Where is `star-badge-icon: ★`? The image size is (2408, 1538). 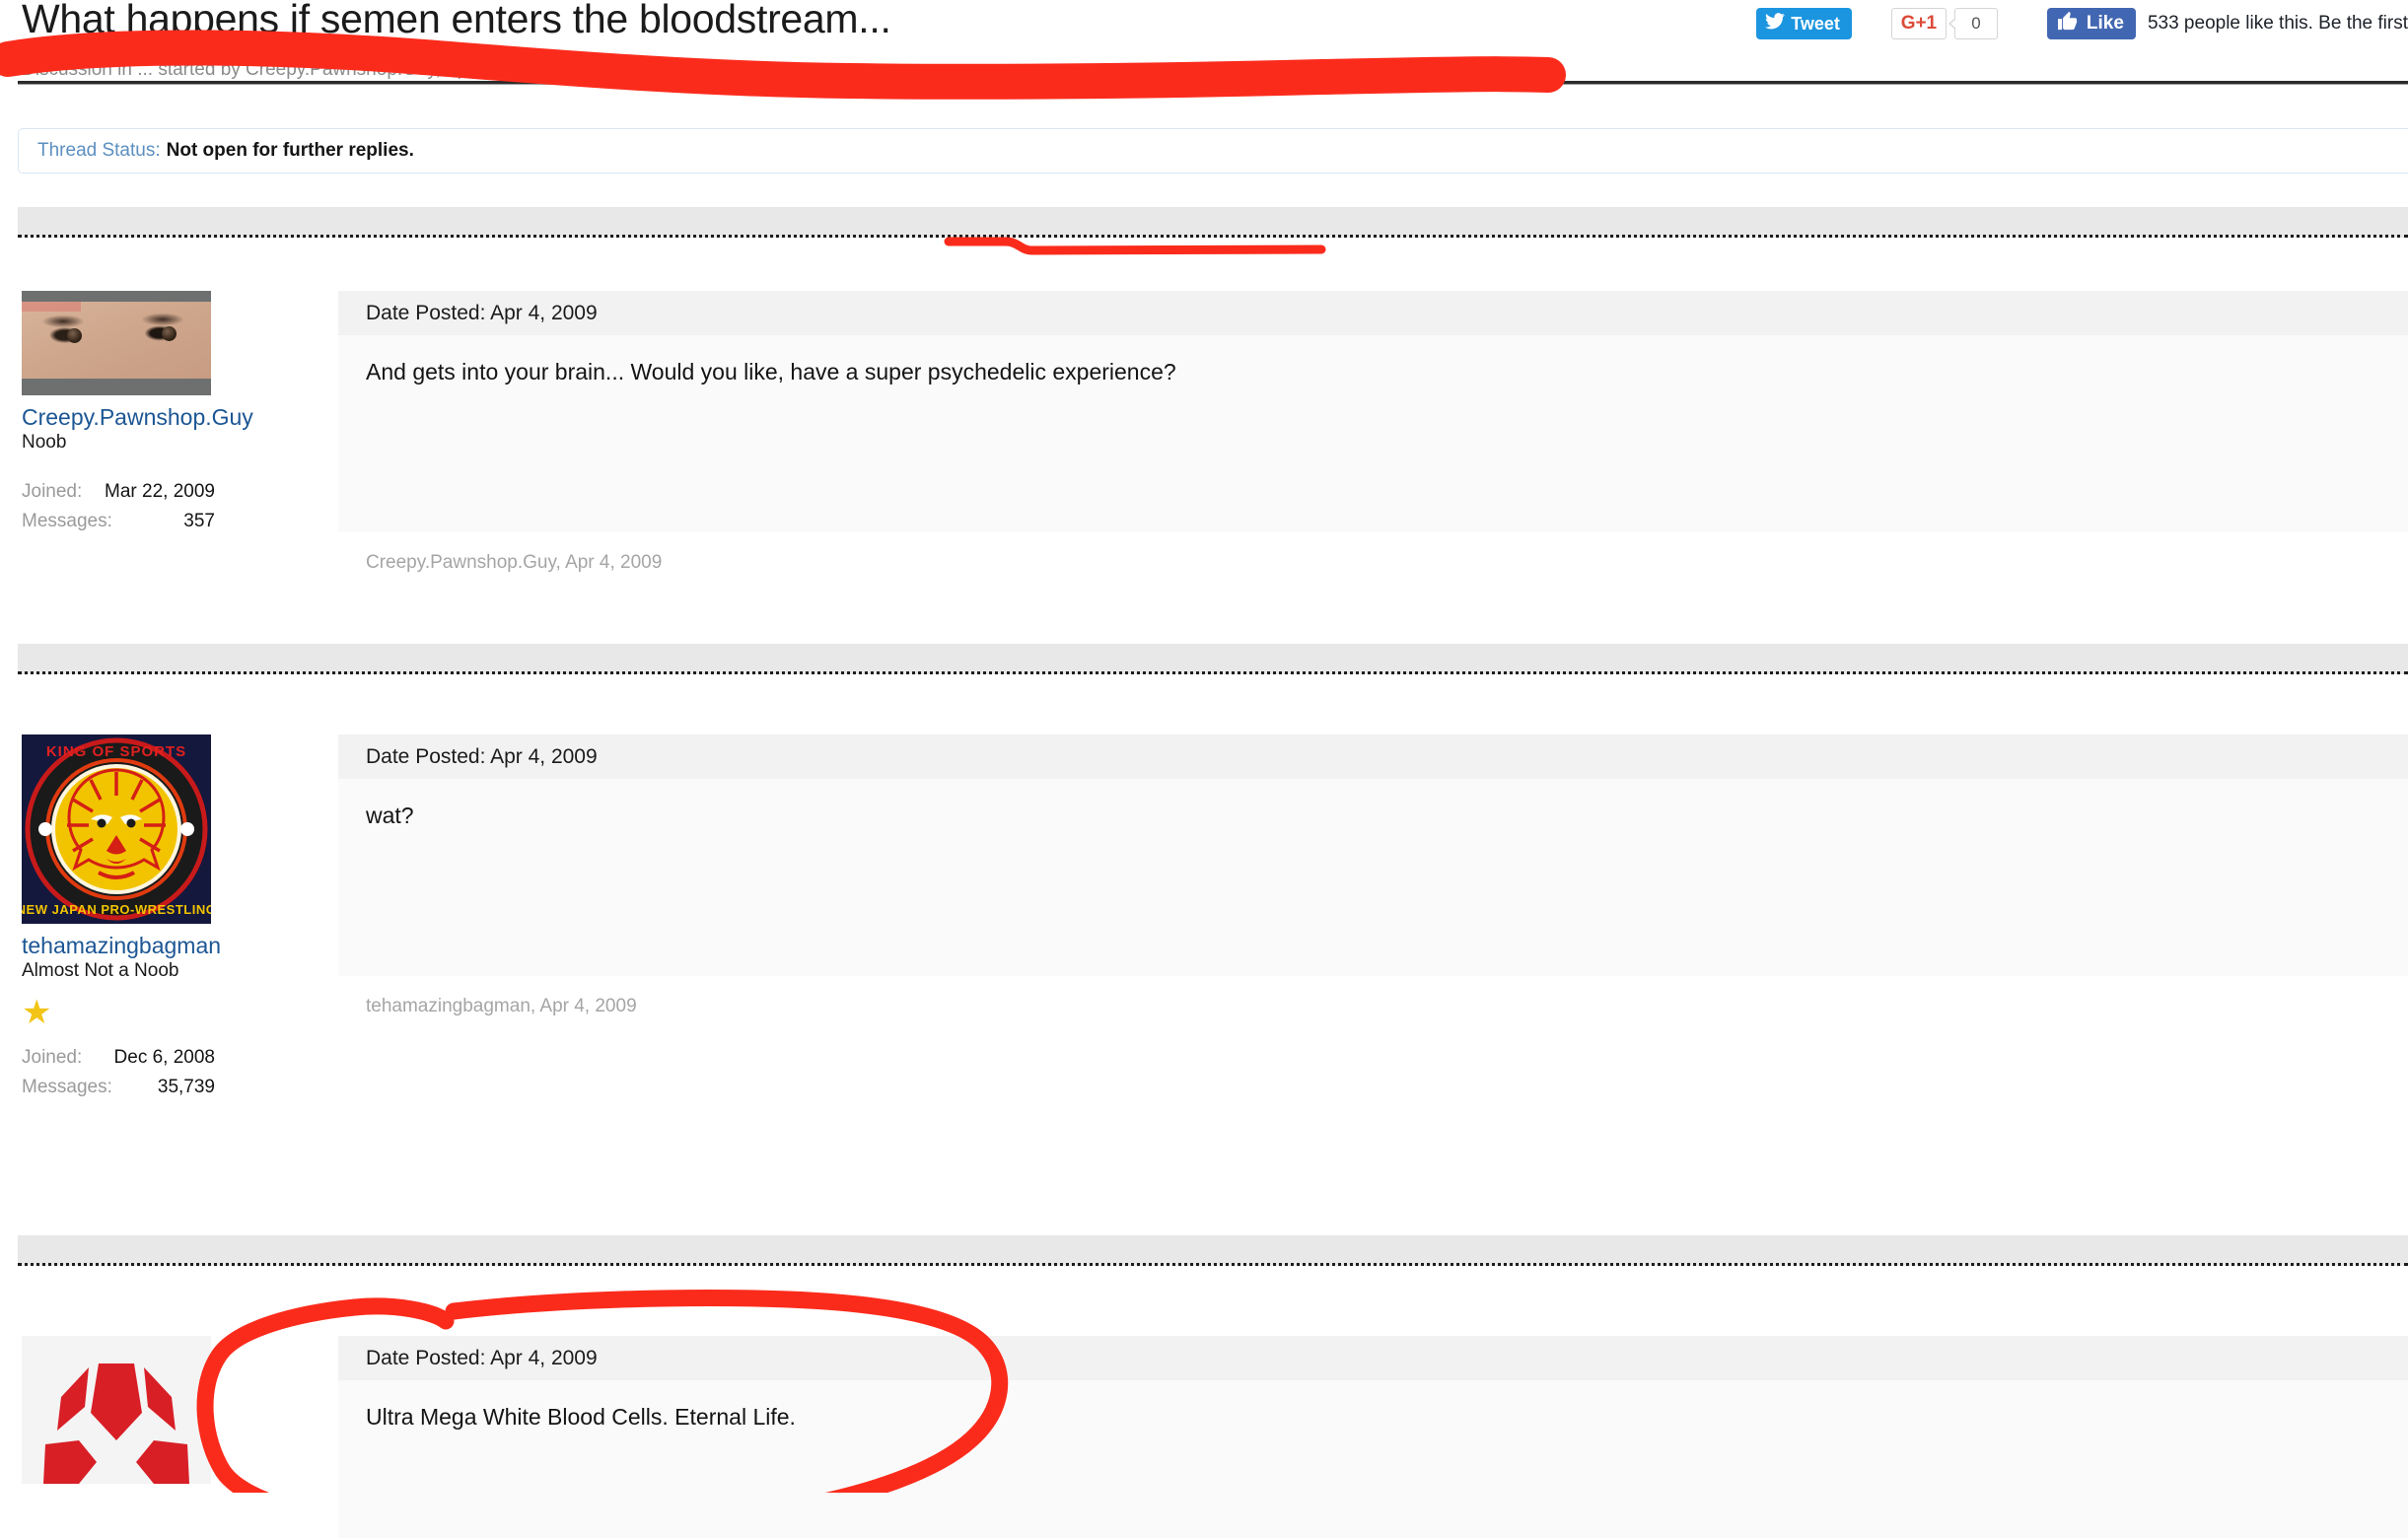 star-badge-icon: ★ is located at coordinates (37, 1013).